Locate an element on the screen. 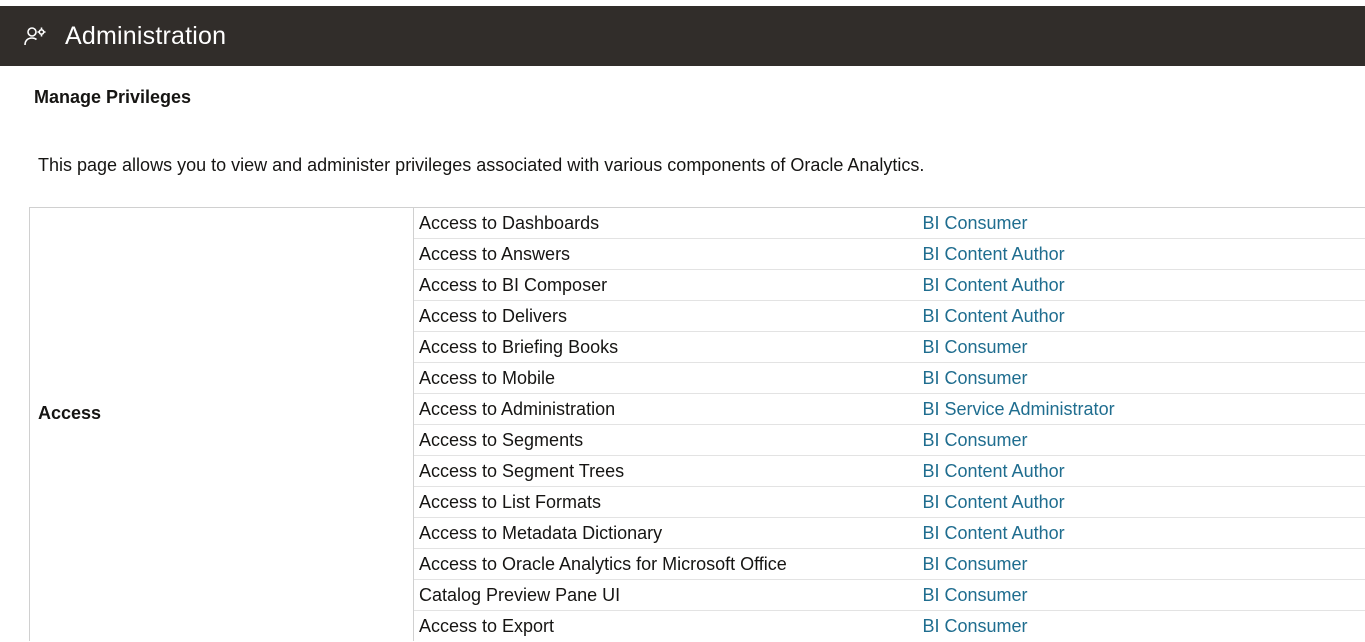  privilege-name: Access to BI Composer is located at coordinates (665, 285).